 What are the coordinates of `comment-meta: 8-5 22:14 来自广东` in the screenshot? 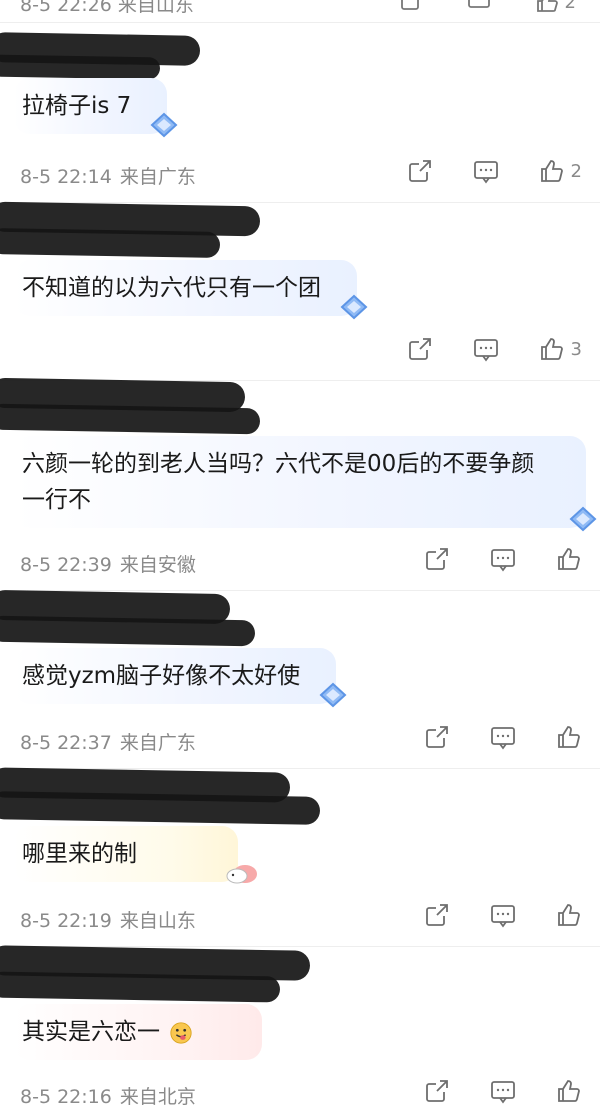 It's located at (108, 175).